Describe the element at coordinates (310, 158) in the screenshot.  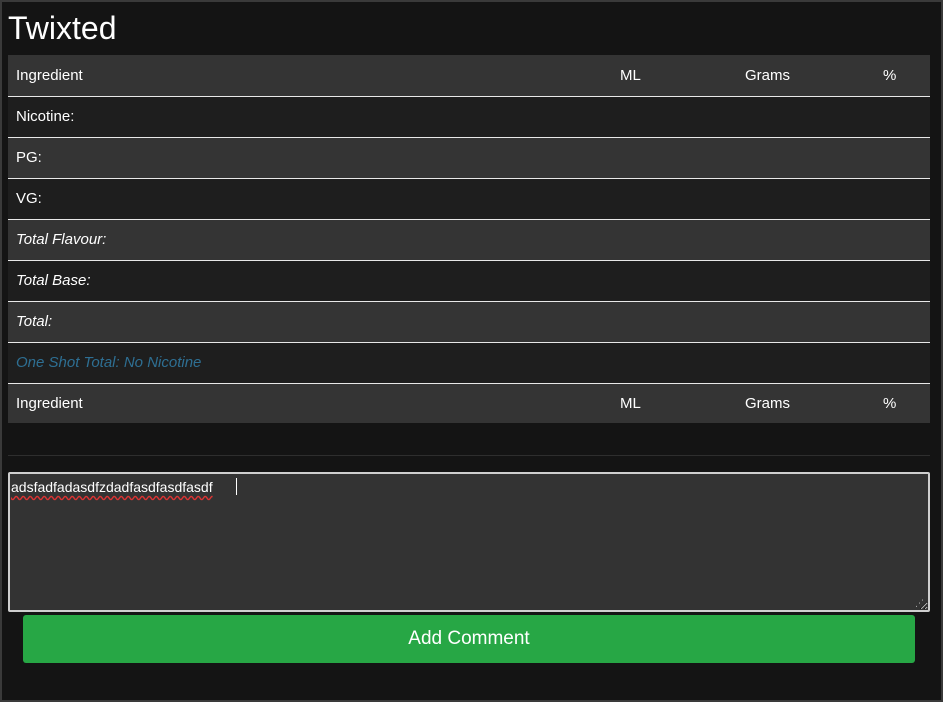
I see `row-label-pg: PG:` at that location.